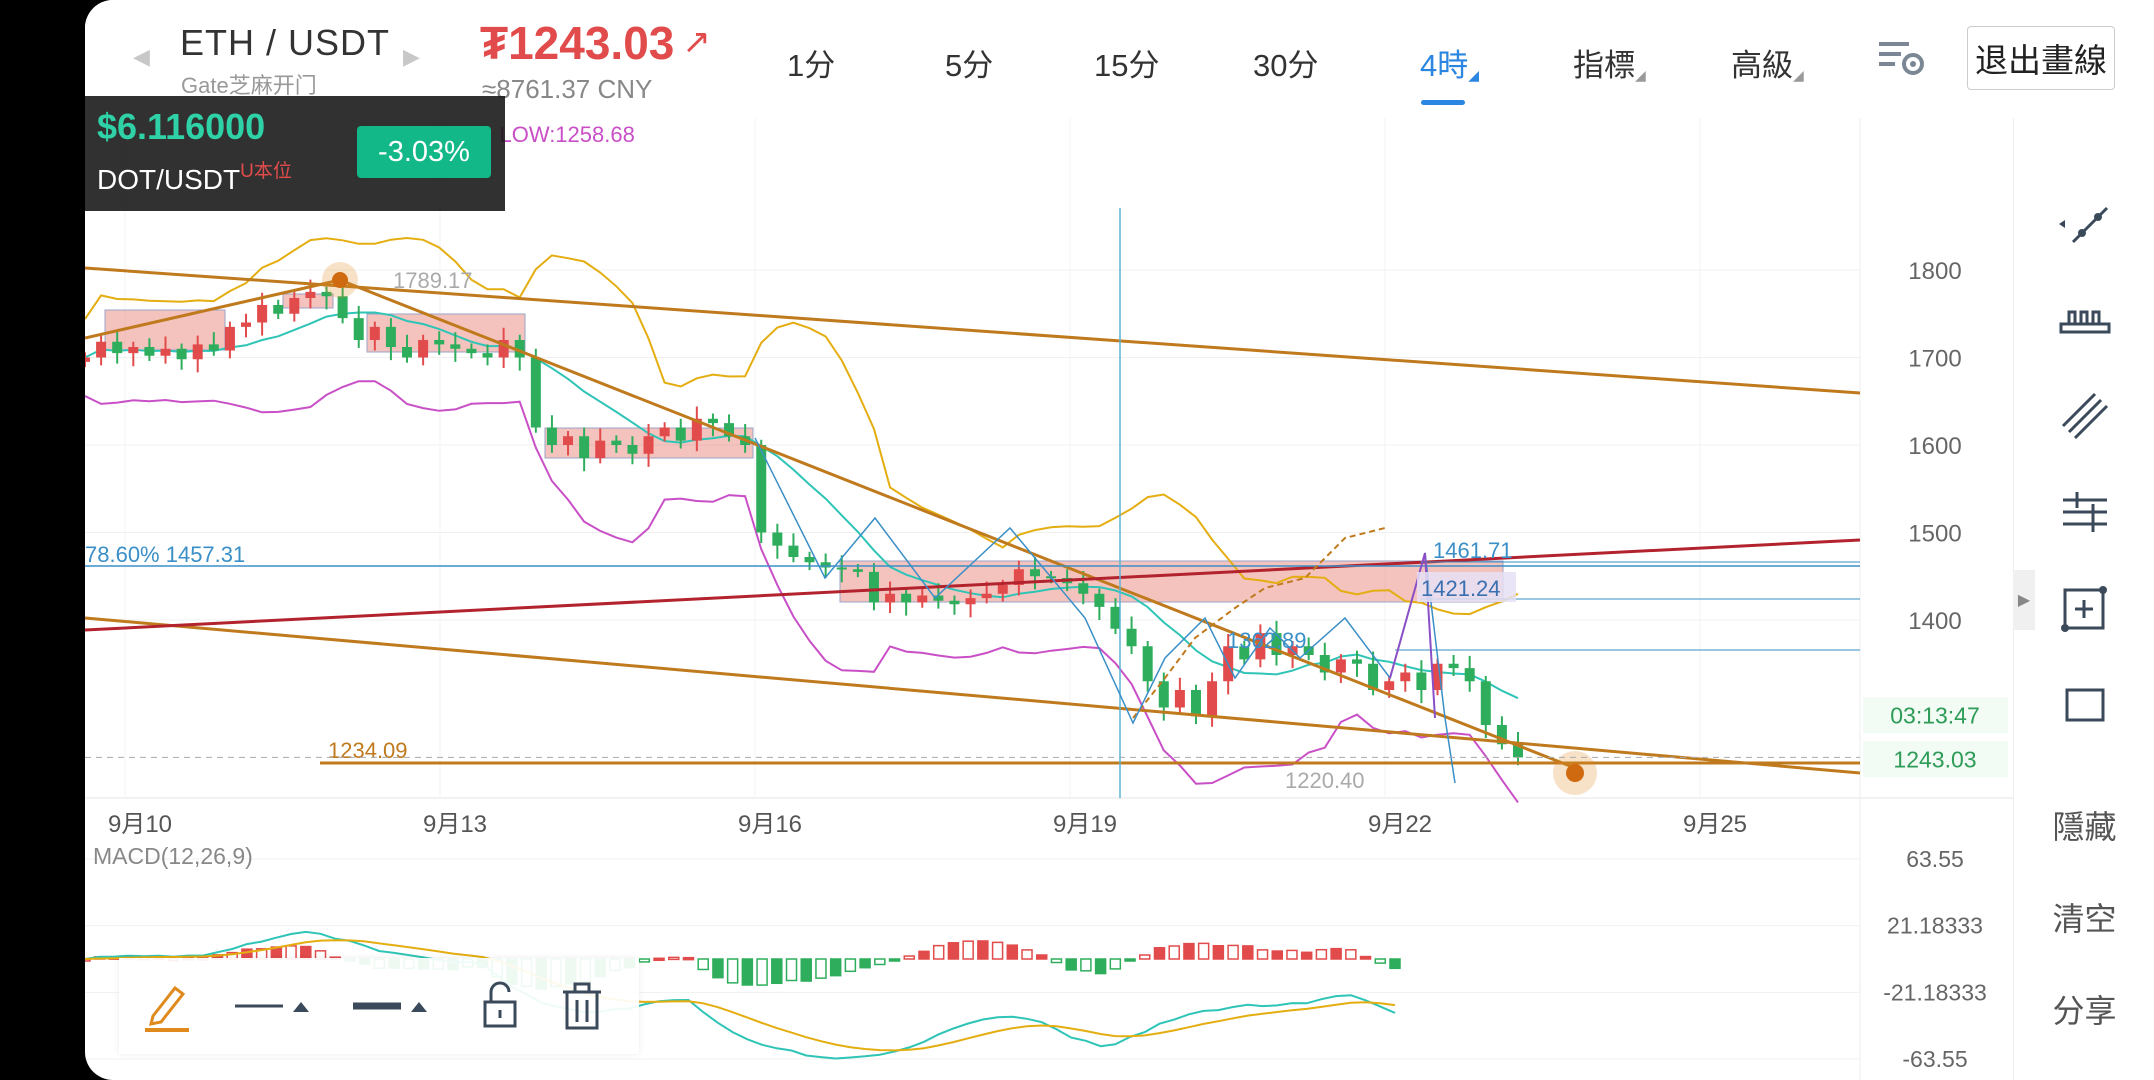 Image resolution: width=2154 pixels, height=1080 pixels. I want to click on trendline-red, so click(973, 585).